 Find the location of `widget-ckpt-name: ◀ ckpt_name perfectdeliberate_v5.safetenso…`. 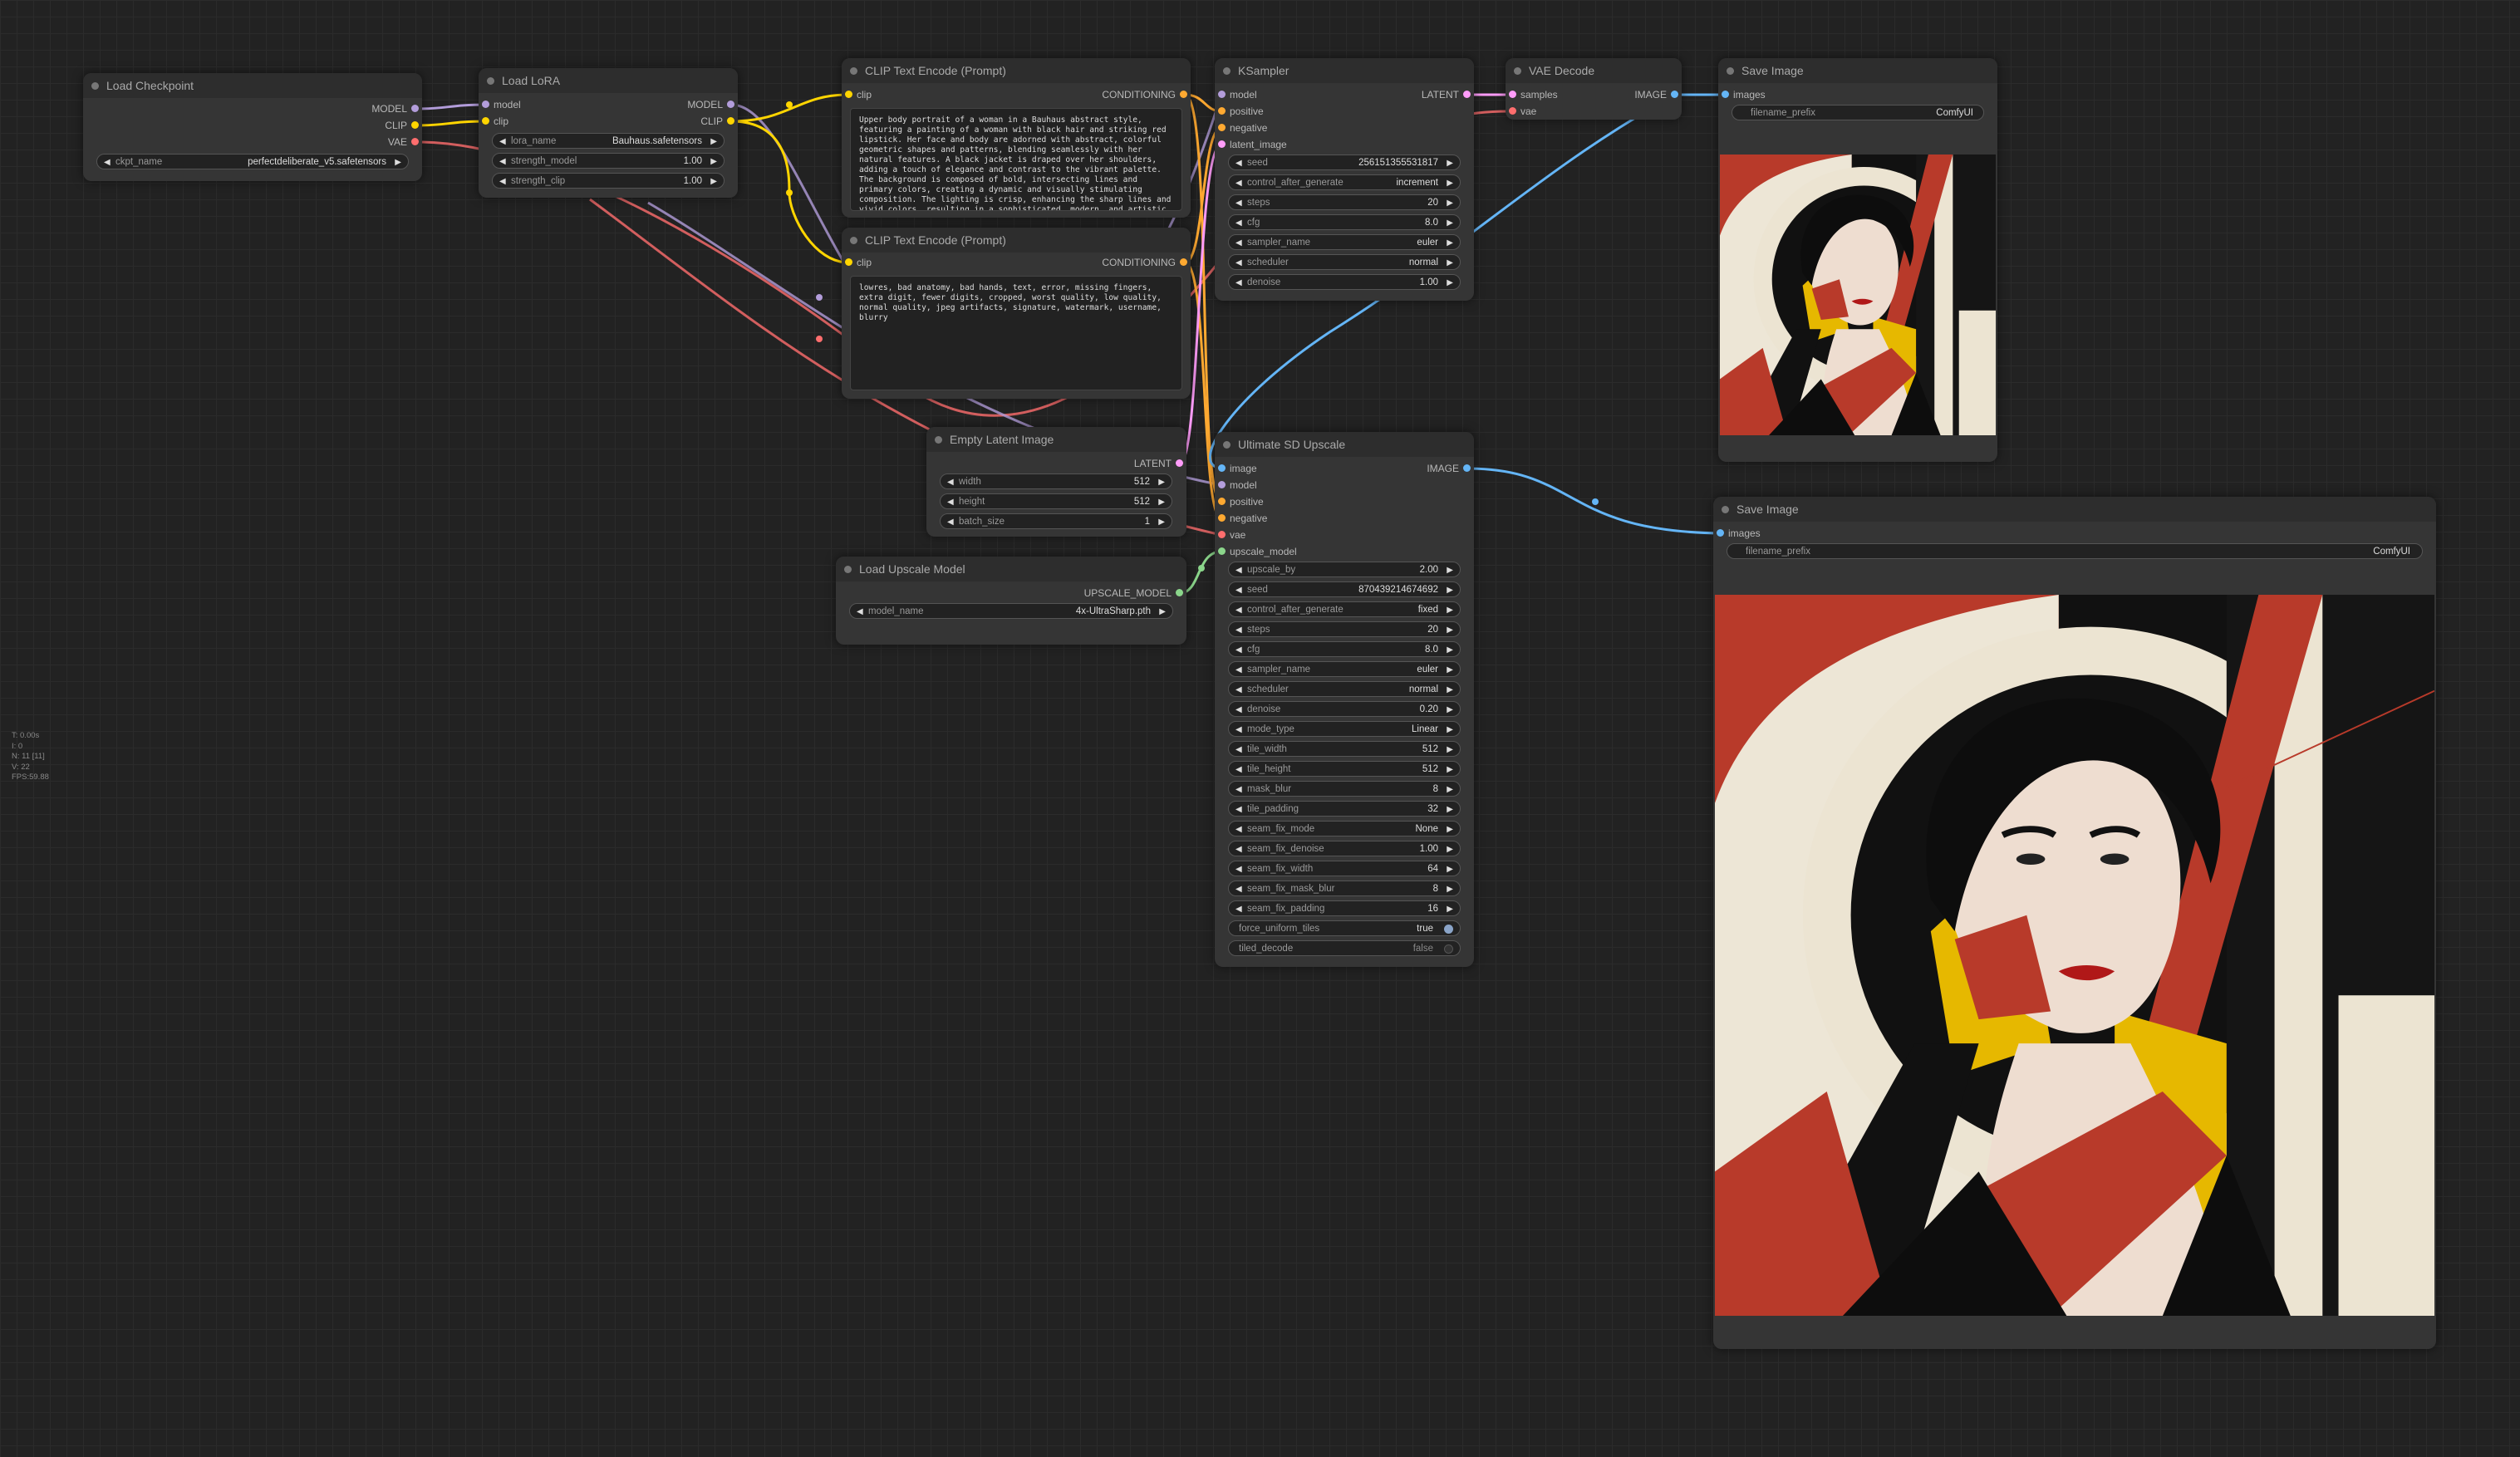

widget-ckpt-name: ◀ ckpt_name perfectdeliberate_v5.safetenso… is located at coordinates (253, 161).